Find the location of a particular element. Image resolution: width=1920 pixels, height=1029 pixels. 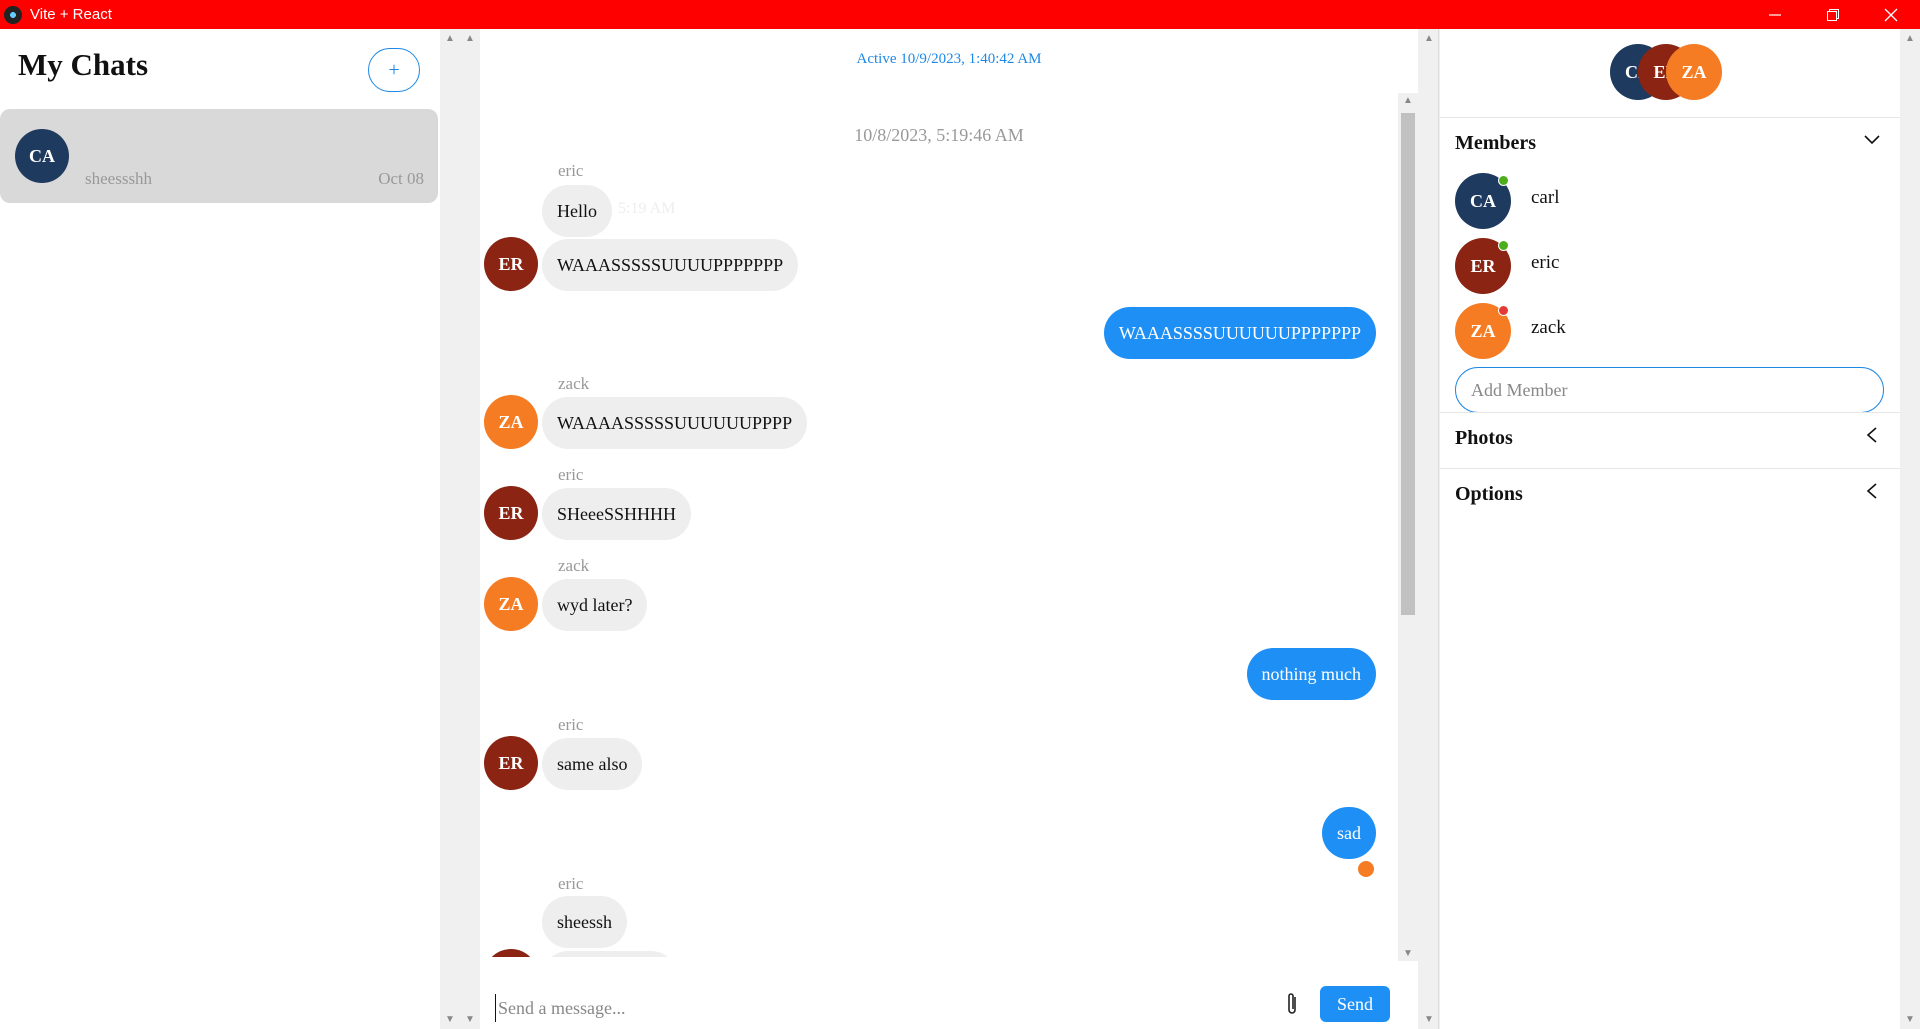

my-chats-title: My Chats is located at coordinates (83, 64).